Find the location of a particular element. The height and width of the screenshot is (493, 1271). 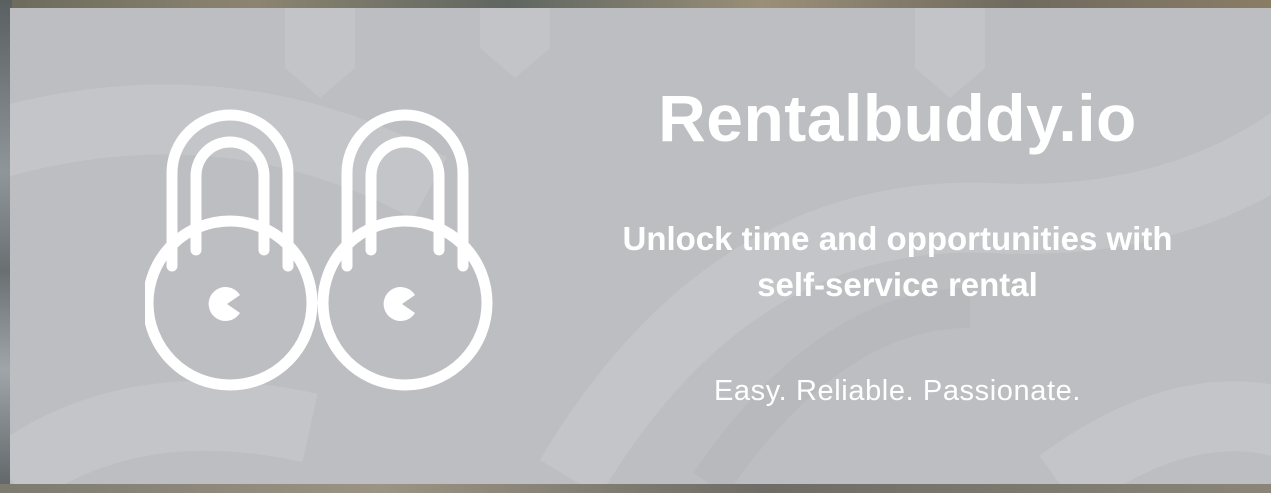

slogan: Easy. Reliable. Passionate. is located at coordinates (897, 391).